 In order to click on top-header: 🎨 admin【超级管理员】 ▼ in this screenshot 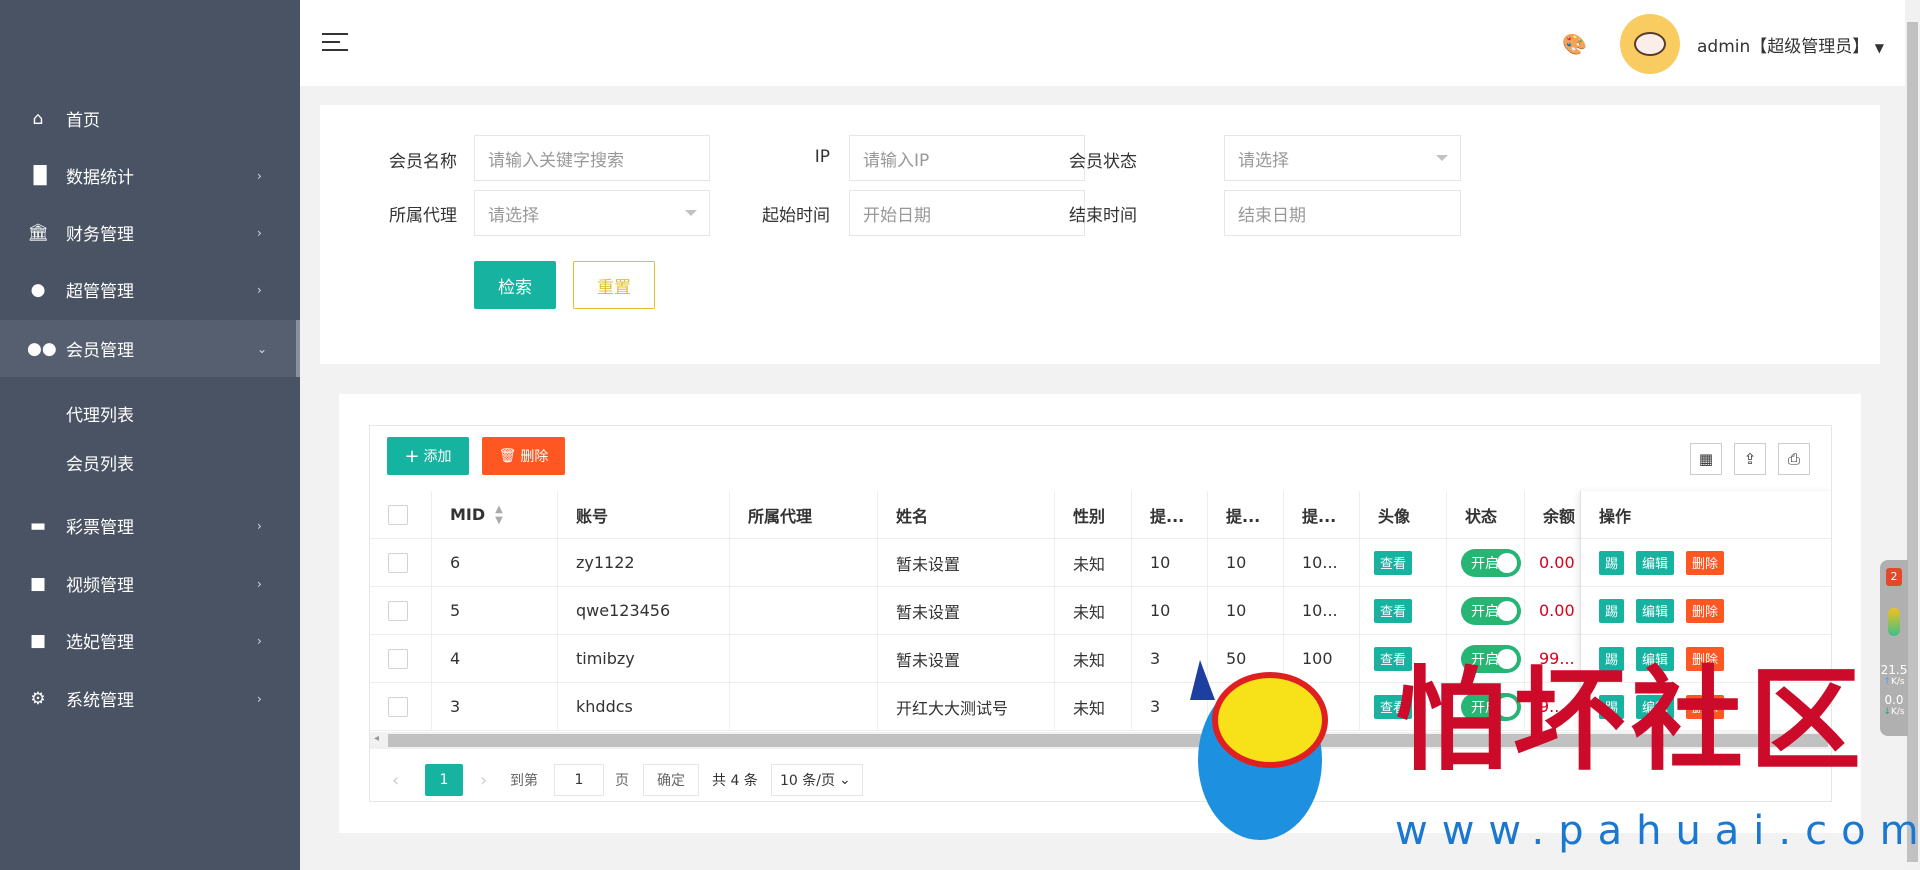, I will do `click(1102, 43)`.